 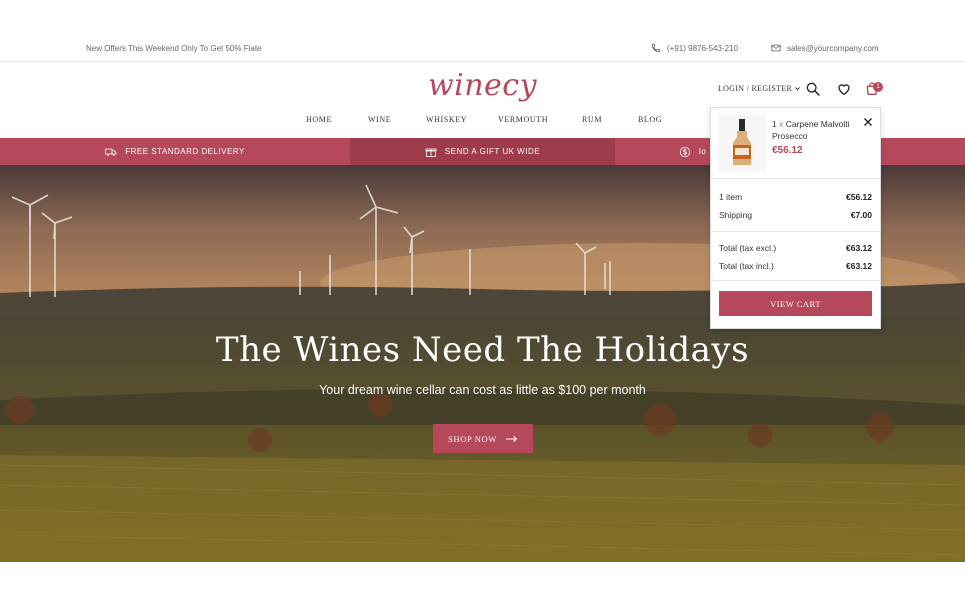 I want to click on view-cart-button: VIEW CART, so click(x=795, y=303).